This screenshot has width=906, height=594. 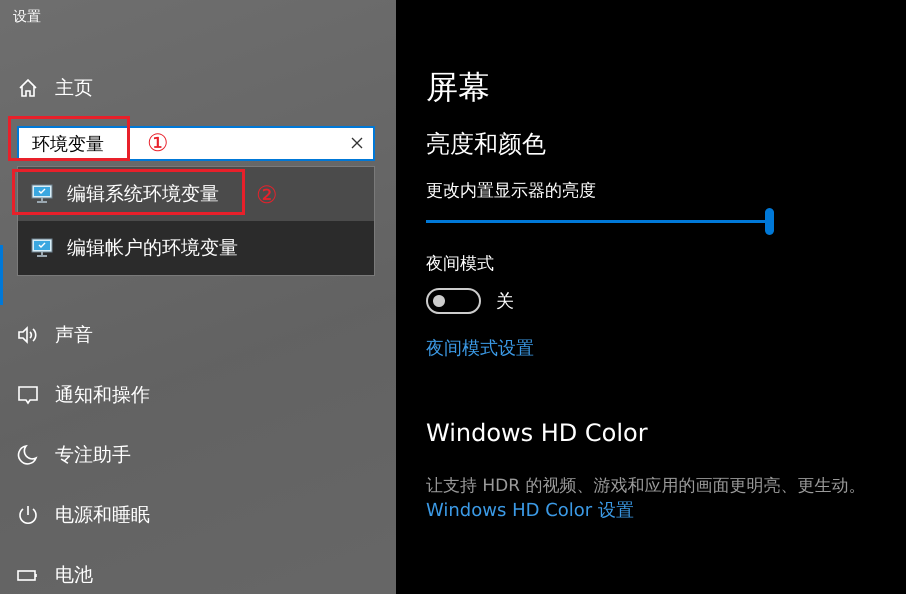 I want to click on page-title: 屏幕, so click(x=458, y=87).